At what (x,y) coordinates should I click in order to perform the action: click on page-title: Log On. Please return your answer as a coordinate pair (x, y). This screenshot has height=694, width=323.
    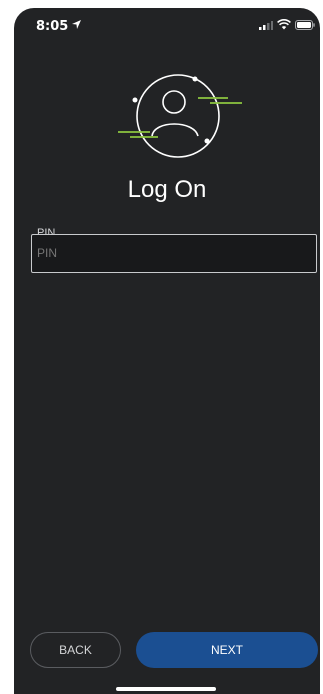
    Looking at the image, I should click on (167, 189).